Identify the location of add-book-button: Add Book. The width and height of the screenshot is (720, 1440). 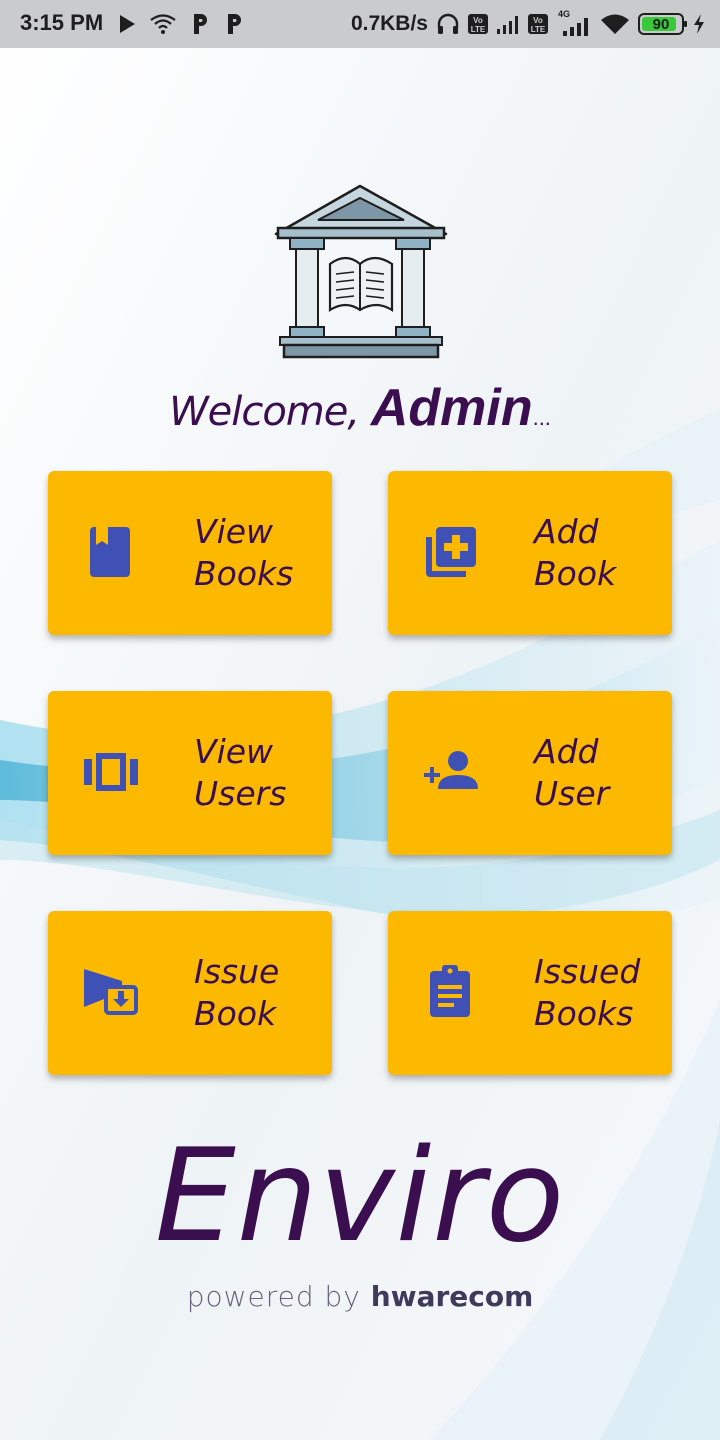
(530, 553).